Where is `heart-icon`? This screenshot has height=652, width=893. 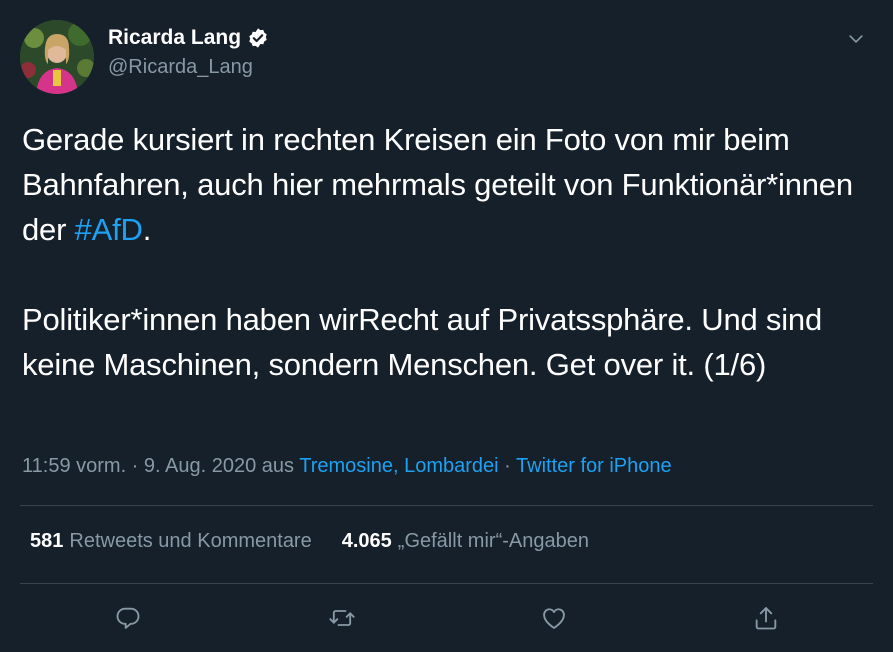
heart-icon is located at coordinates (554, 618).